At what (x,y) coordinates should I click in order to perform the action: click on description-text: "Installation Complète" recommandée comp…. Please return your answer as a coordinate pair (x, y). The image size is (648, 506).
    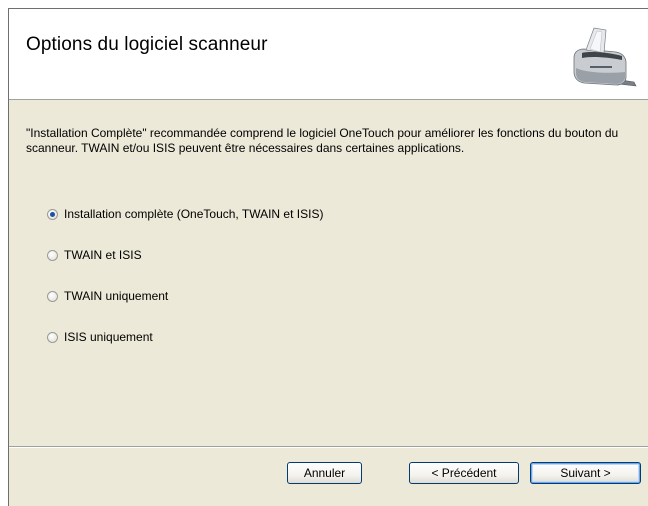
    Looking at the image, I should click on (322, 140).